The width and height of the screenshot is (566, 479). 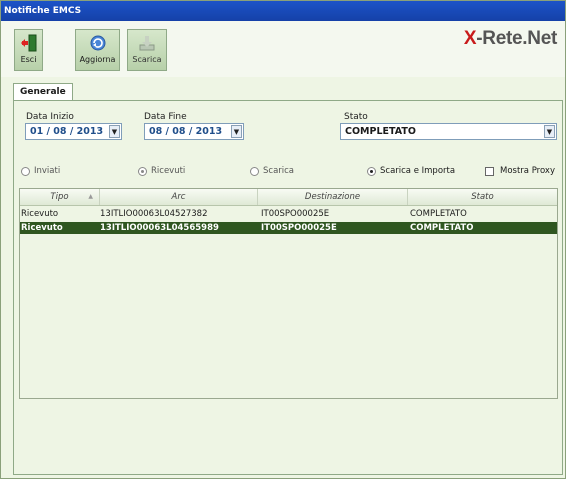 What do you see at coordinates (159, 228) in the screenshot?
I see `cell-arc: 13ITLIO00063L04565989` at bounding box center [159, 228].